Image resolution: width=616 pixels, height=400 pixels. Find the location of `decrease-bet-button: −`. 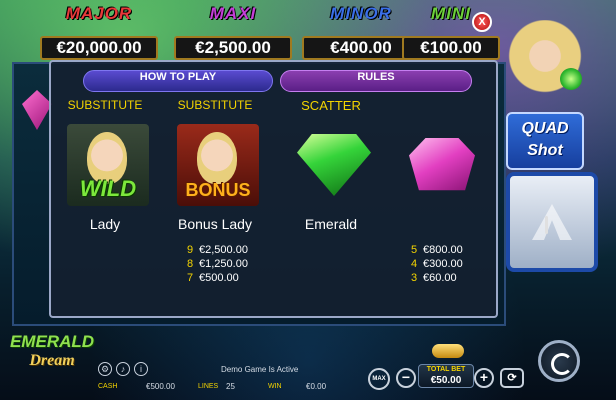

decrease-bet-button: − is located at coordinates (406, 378).